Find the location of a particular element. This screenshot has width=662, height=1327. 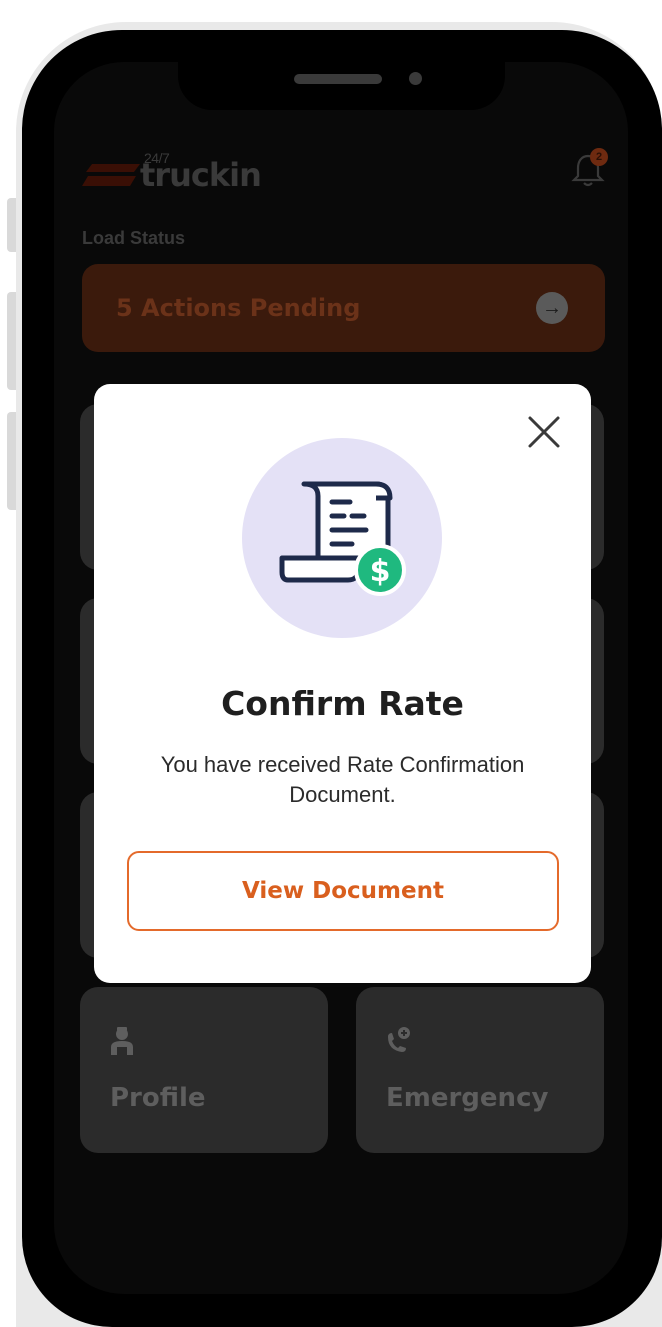

tile-profile: Profile is located at coordinates (204, 1070).